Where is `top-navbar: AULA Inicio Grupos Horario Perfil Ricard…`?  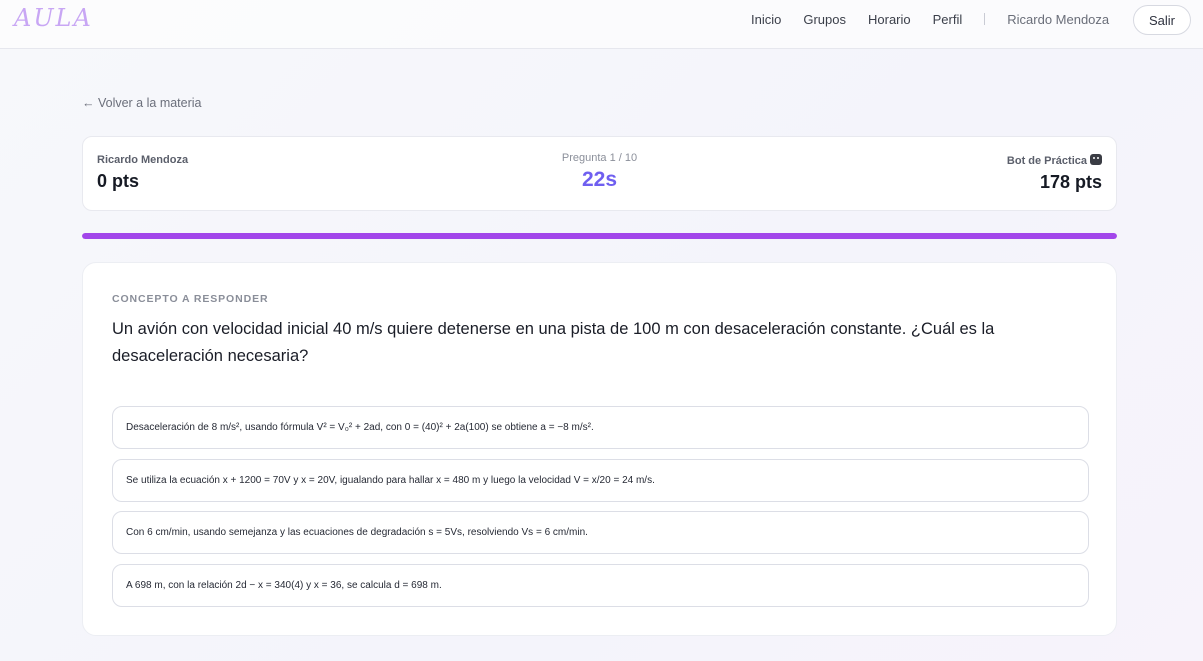
top-navbar: AULA Inicio Grupos Horario Perfil Ricard… is located at coordinates (601, 24).